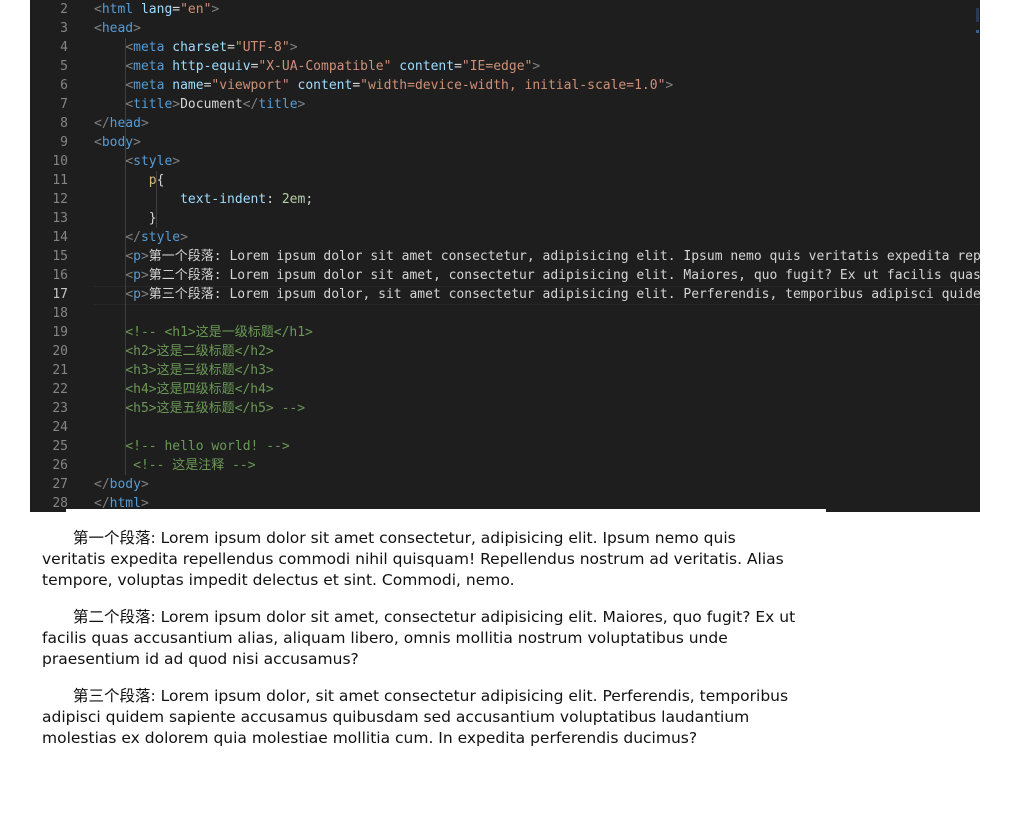 The width and height of the screenshot is (1011, 826). What do you see at coordinates (505, 47) in the screenshot?
I see `code-line: 4 <meta charset="UTF-8">` at bounding box center [505, 47].